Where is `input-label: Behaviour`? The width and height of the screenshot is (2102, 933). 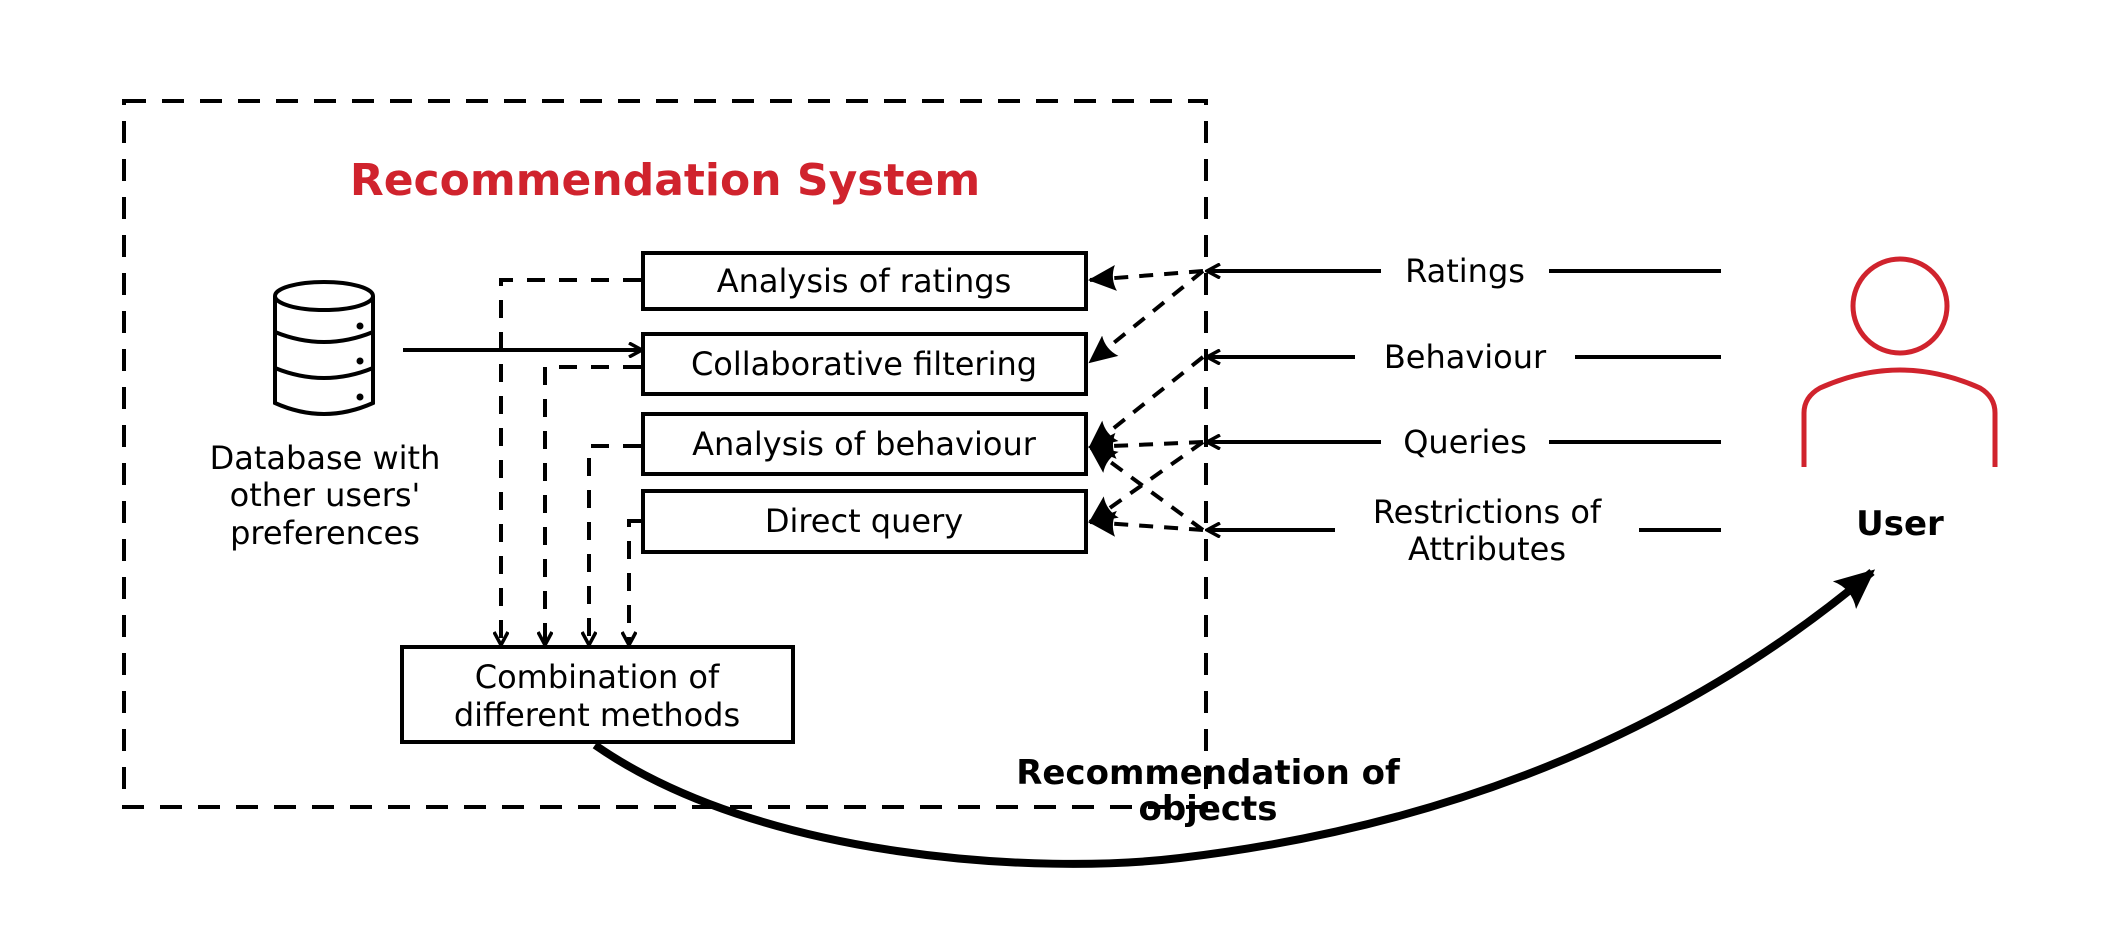 input-label: Behaviour is located at coordinates (1465, 357).